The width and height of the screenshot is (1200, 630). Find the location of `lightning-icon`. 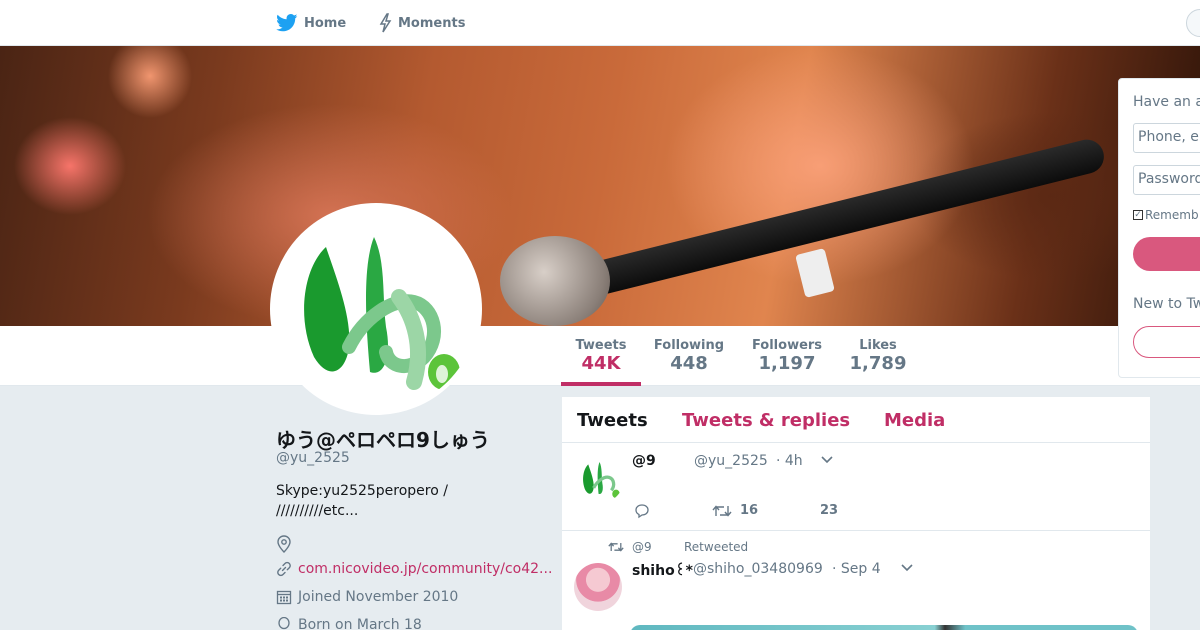

lightning-icon is located at coordinates (385, 23).